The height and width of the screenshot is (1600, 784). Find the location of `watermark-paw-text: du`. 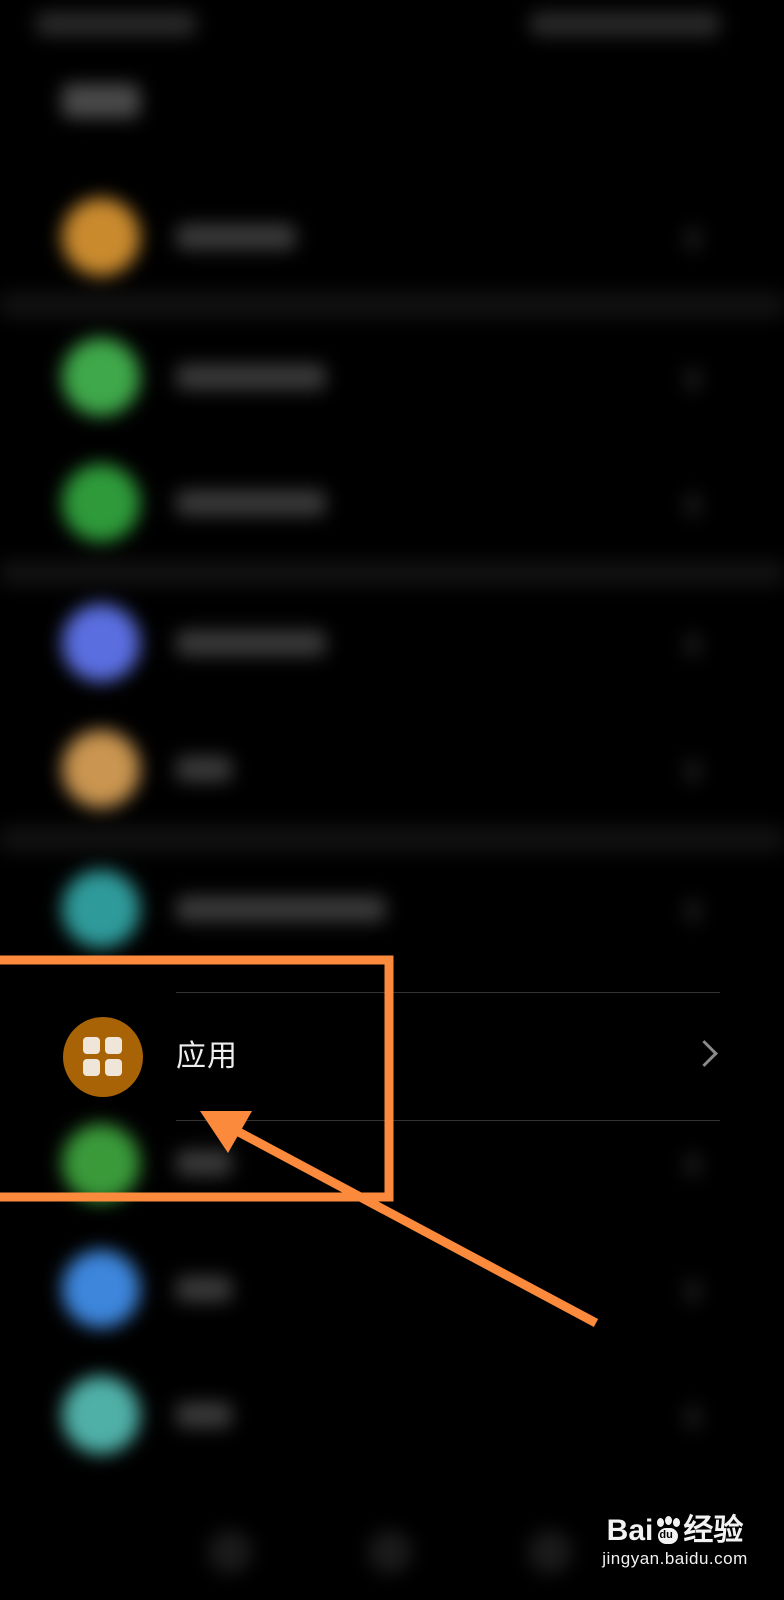

watermark-paw-text: du is located at coordinates (666, 1535).